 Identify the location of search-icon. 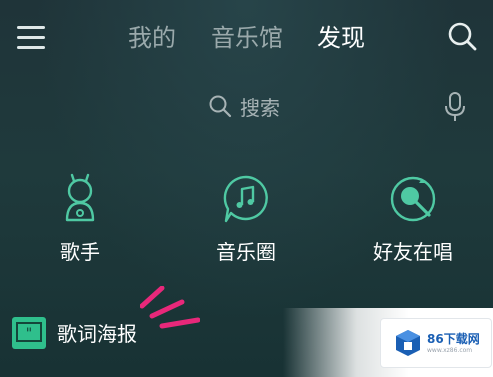
(462, 36).